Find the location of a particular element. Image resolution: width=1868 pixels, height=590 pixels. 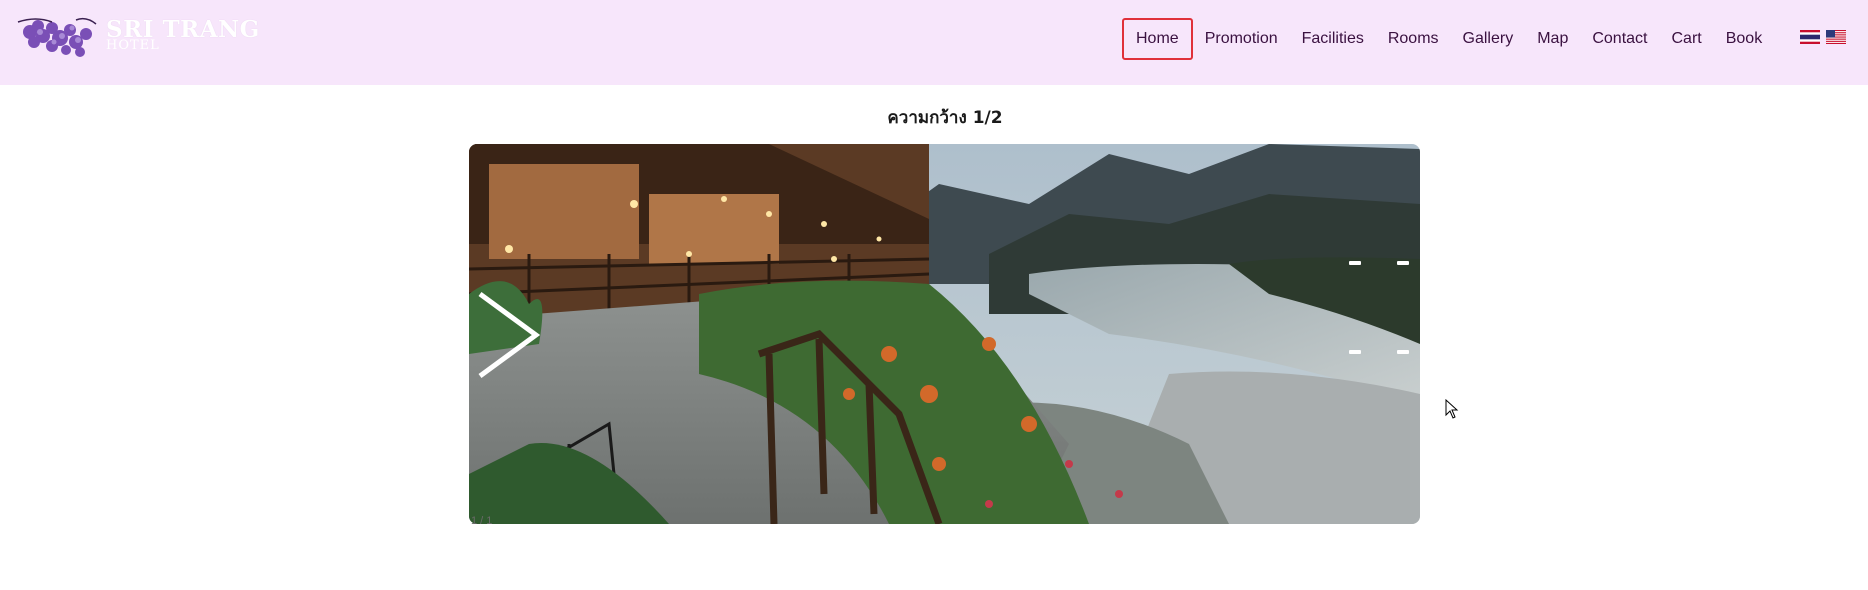

nav-rooms: Rooms is located at coordinates (1413, 39).